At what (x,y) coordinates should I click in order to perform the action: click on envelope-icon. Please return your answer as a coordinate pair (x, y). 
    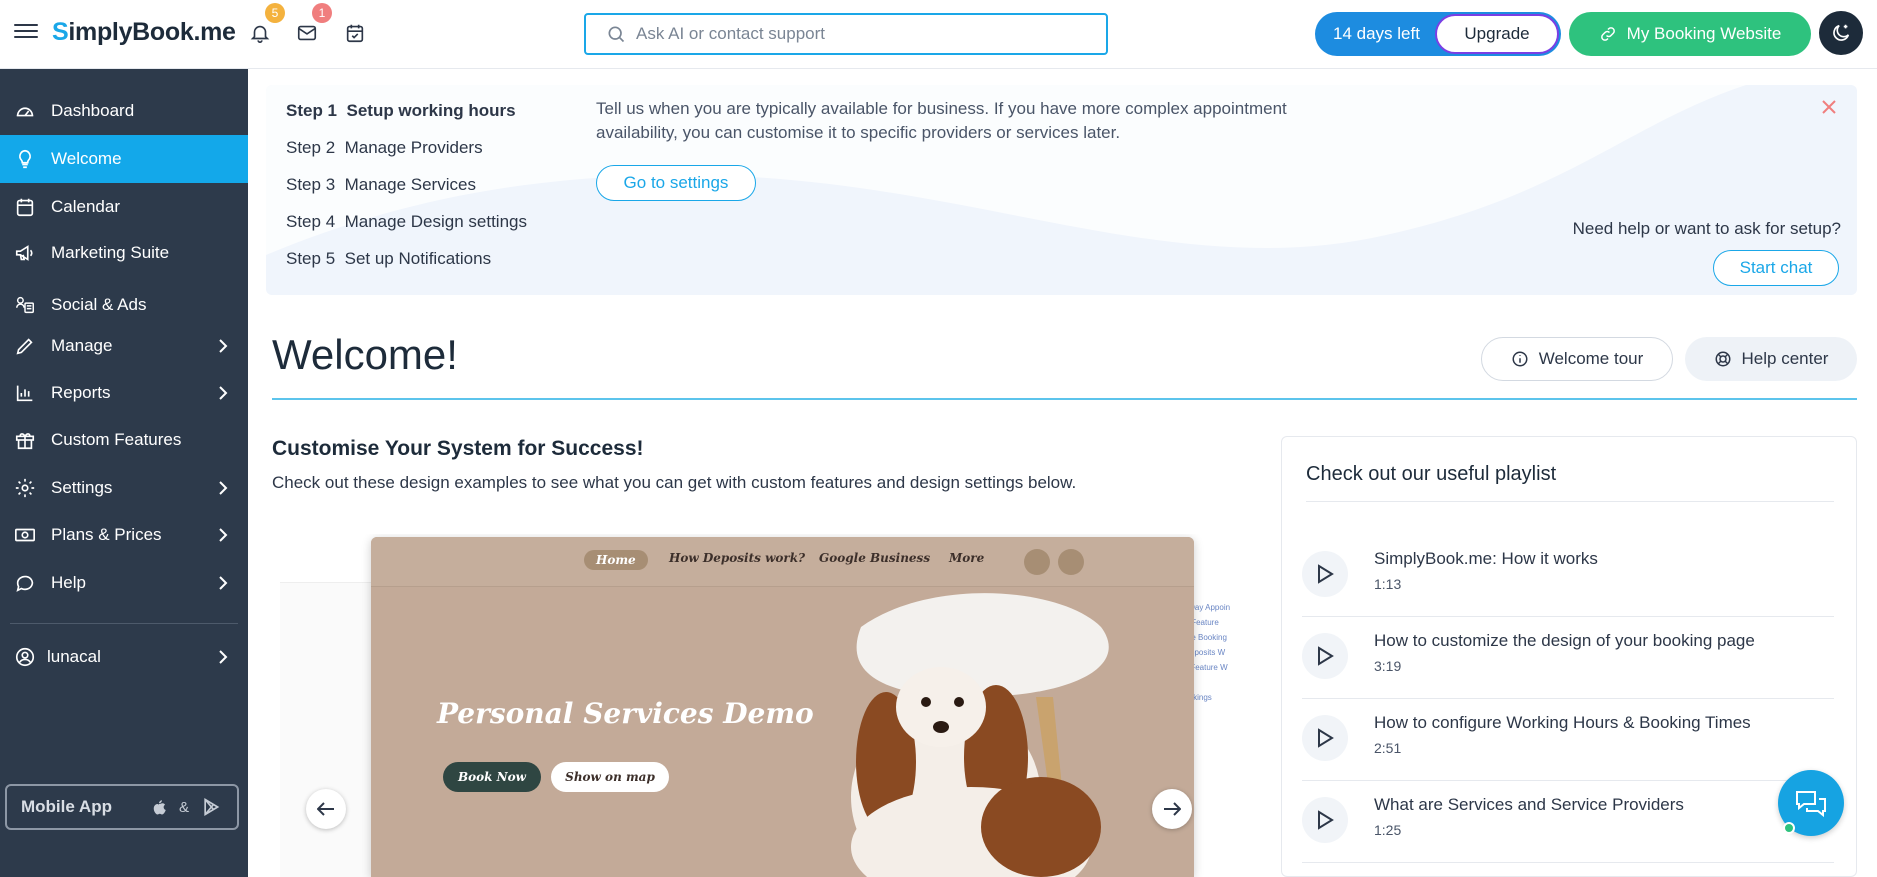
    Looking at the image, I should click on (307, 33).